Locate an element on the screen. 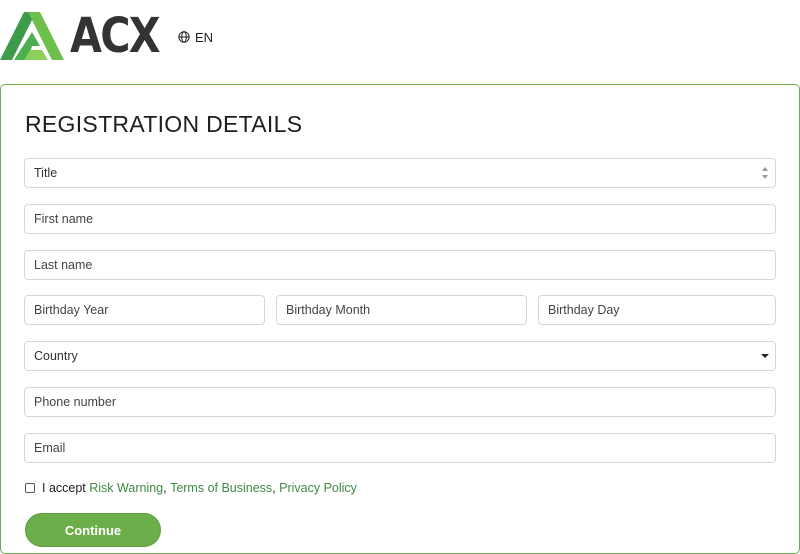 The image size is (800, 554). title-select: Title is located at coordinates (400, 173).